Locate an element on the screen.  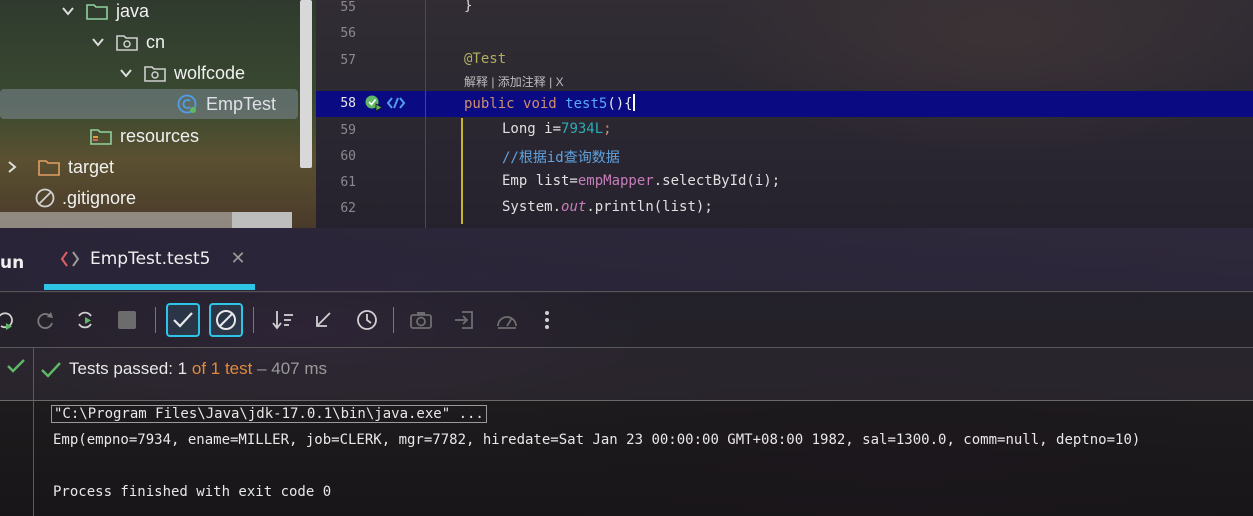
code-line-58: public void test5(){ is located at coordinates (549, 103).